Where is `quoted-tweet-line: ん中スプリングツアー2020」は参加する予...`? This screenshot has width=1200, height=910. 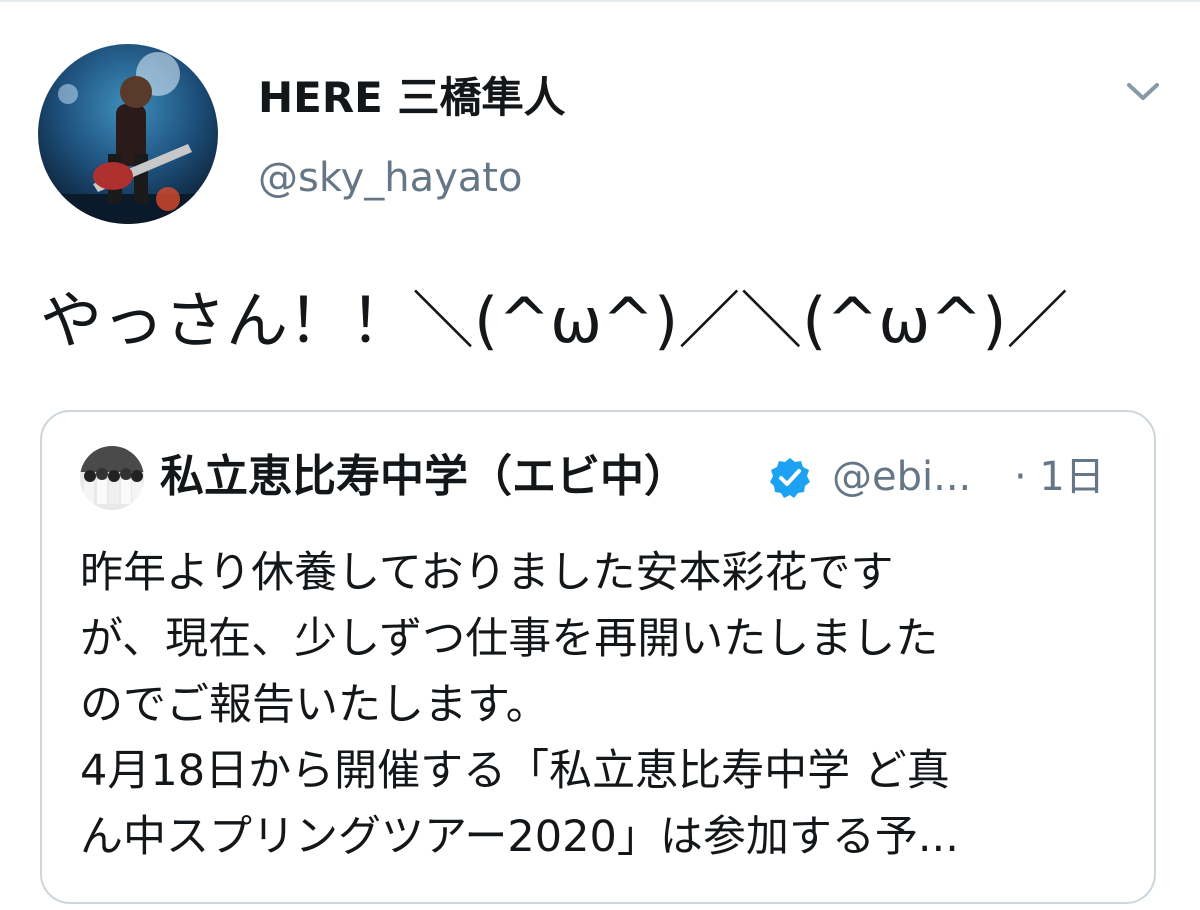
quoted-tweet-line: ん中スプリングツアー2020」は参加する予... is located at coordinates (519, 837).